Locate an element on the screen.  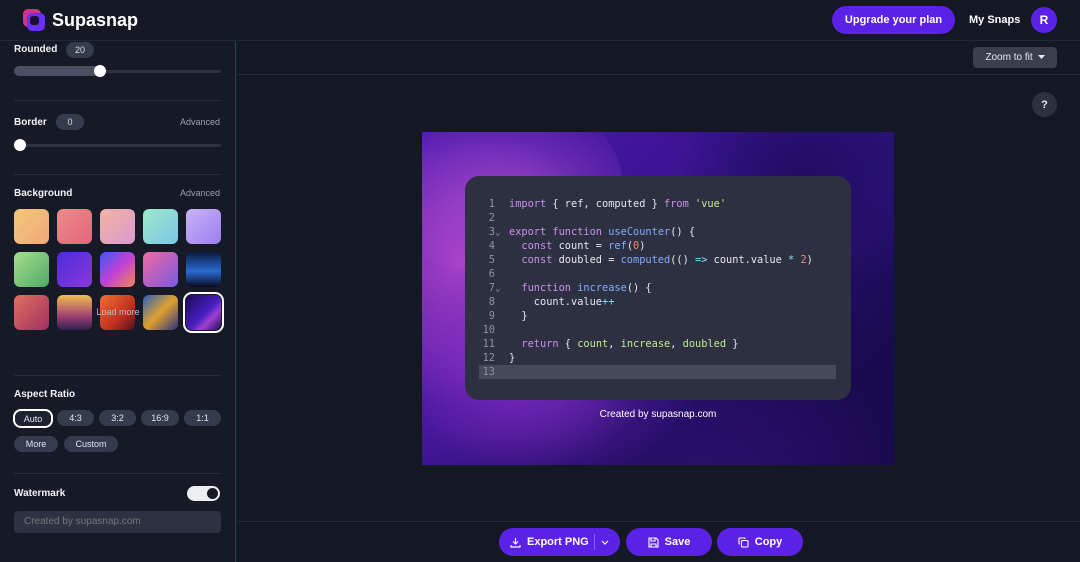
code-line: 11 return { count, increase, doubled } is located at coordinates (657, 344).